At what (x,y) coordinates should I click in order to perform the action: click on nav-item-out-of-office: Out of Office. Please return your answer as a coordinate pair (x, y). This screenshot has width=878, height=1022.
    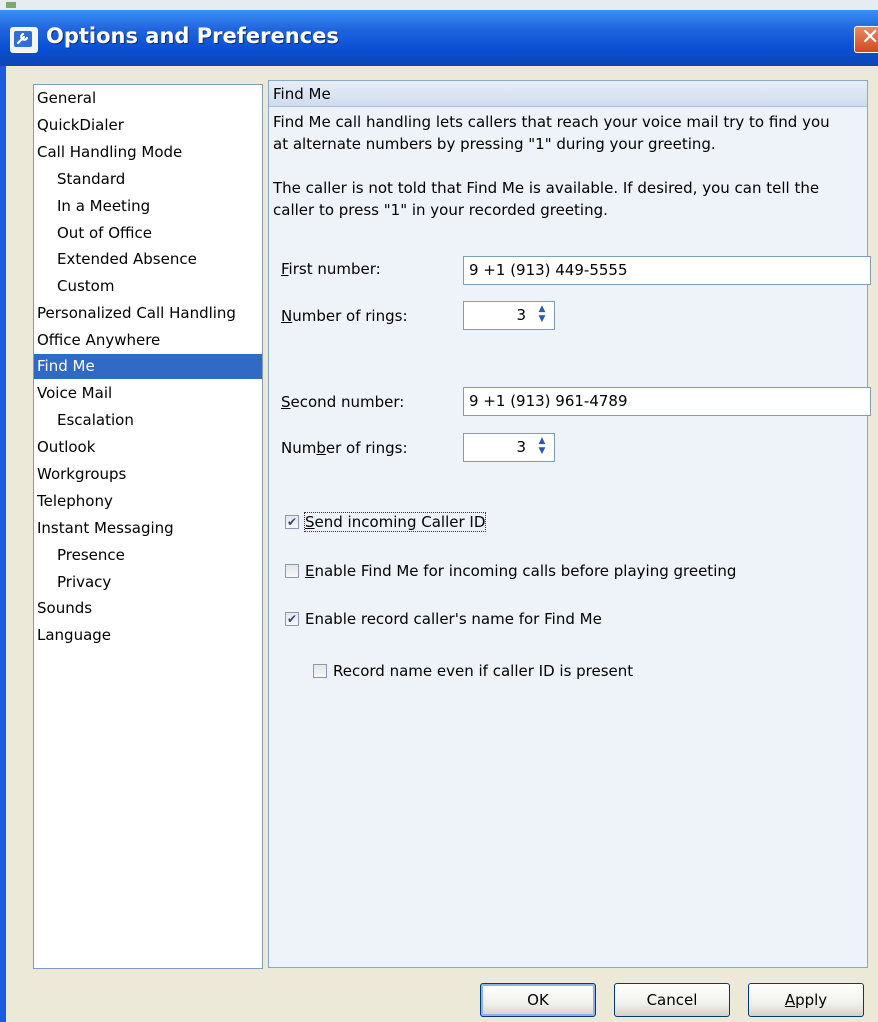
    Looking at the image, I should click on (148, 233).